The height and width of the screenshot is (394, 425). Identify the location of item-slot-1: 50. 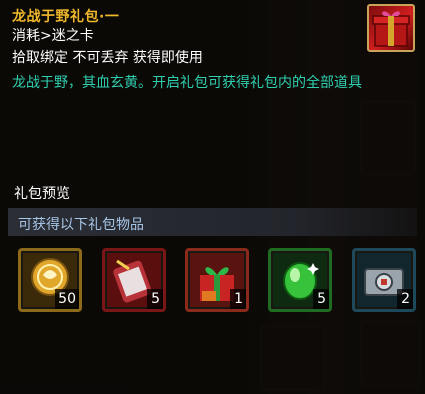
(50, 280).